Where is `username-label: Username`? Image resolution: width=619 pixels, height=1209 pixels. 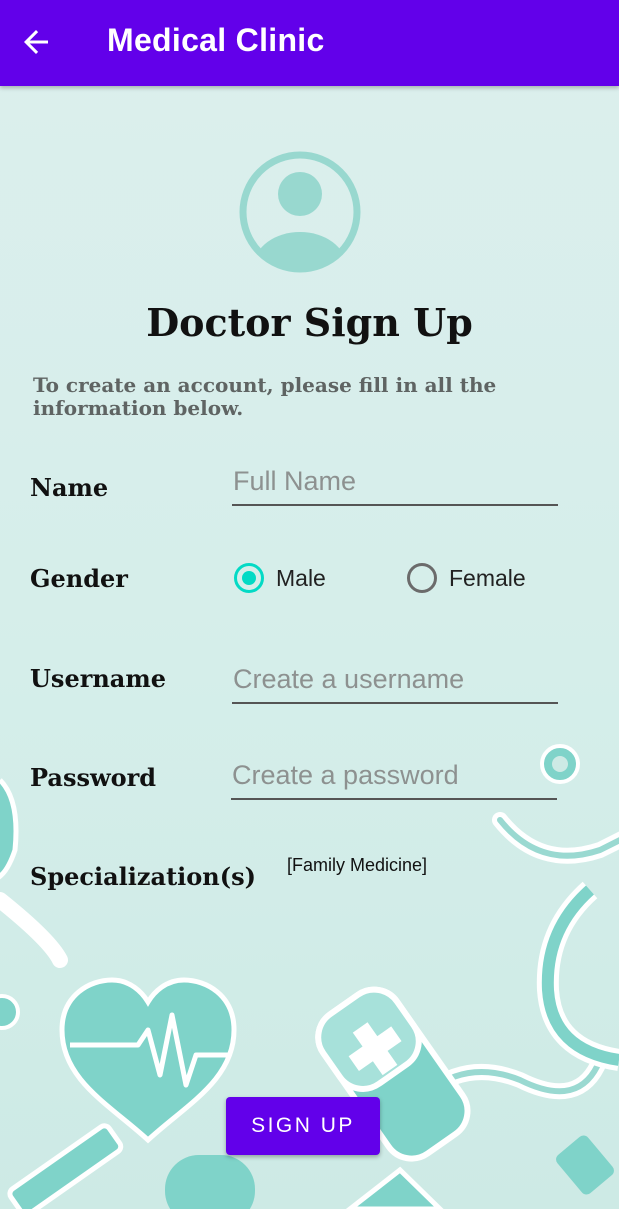 username-label: Username is located at coordinates (98, 678).